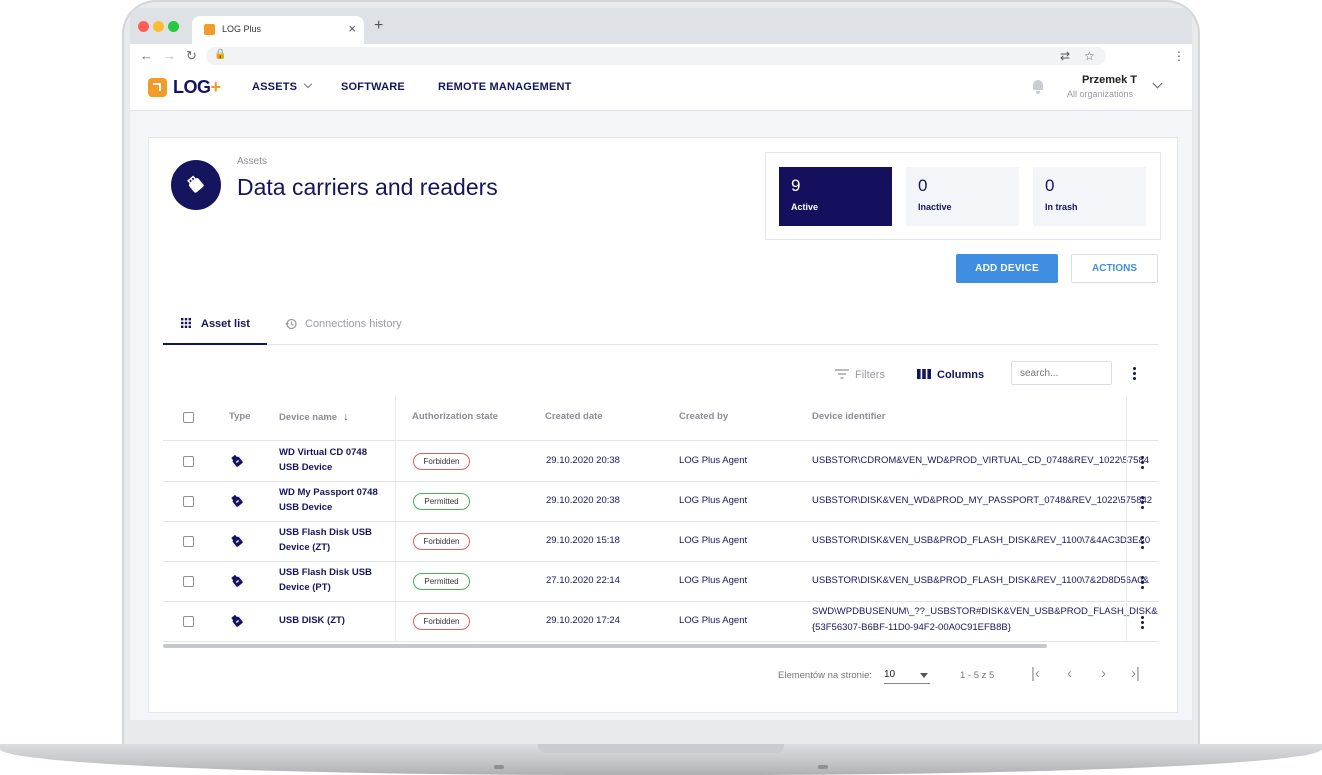  I want to click on browser-tab-bar: LOG Plus × +, so click(661, 26).